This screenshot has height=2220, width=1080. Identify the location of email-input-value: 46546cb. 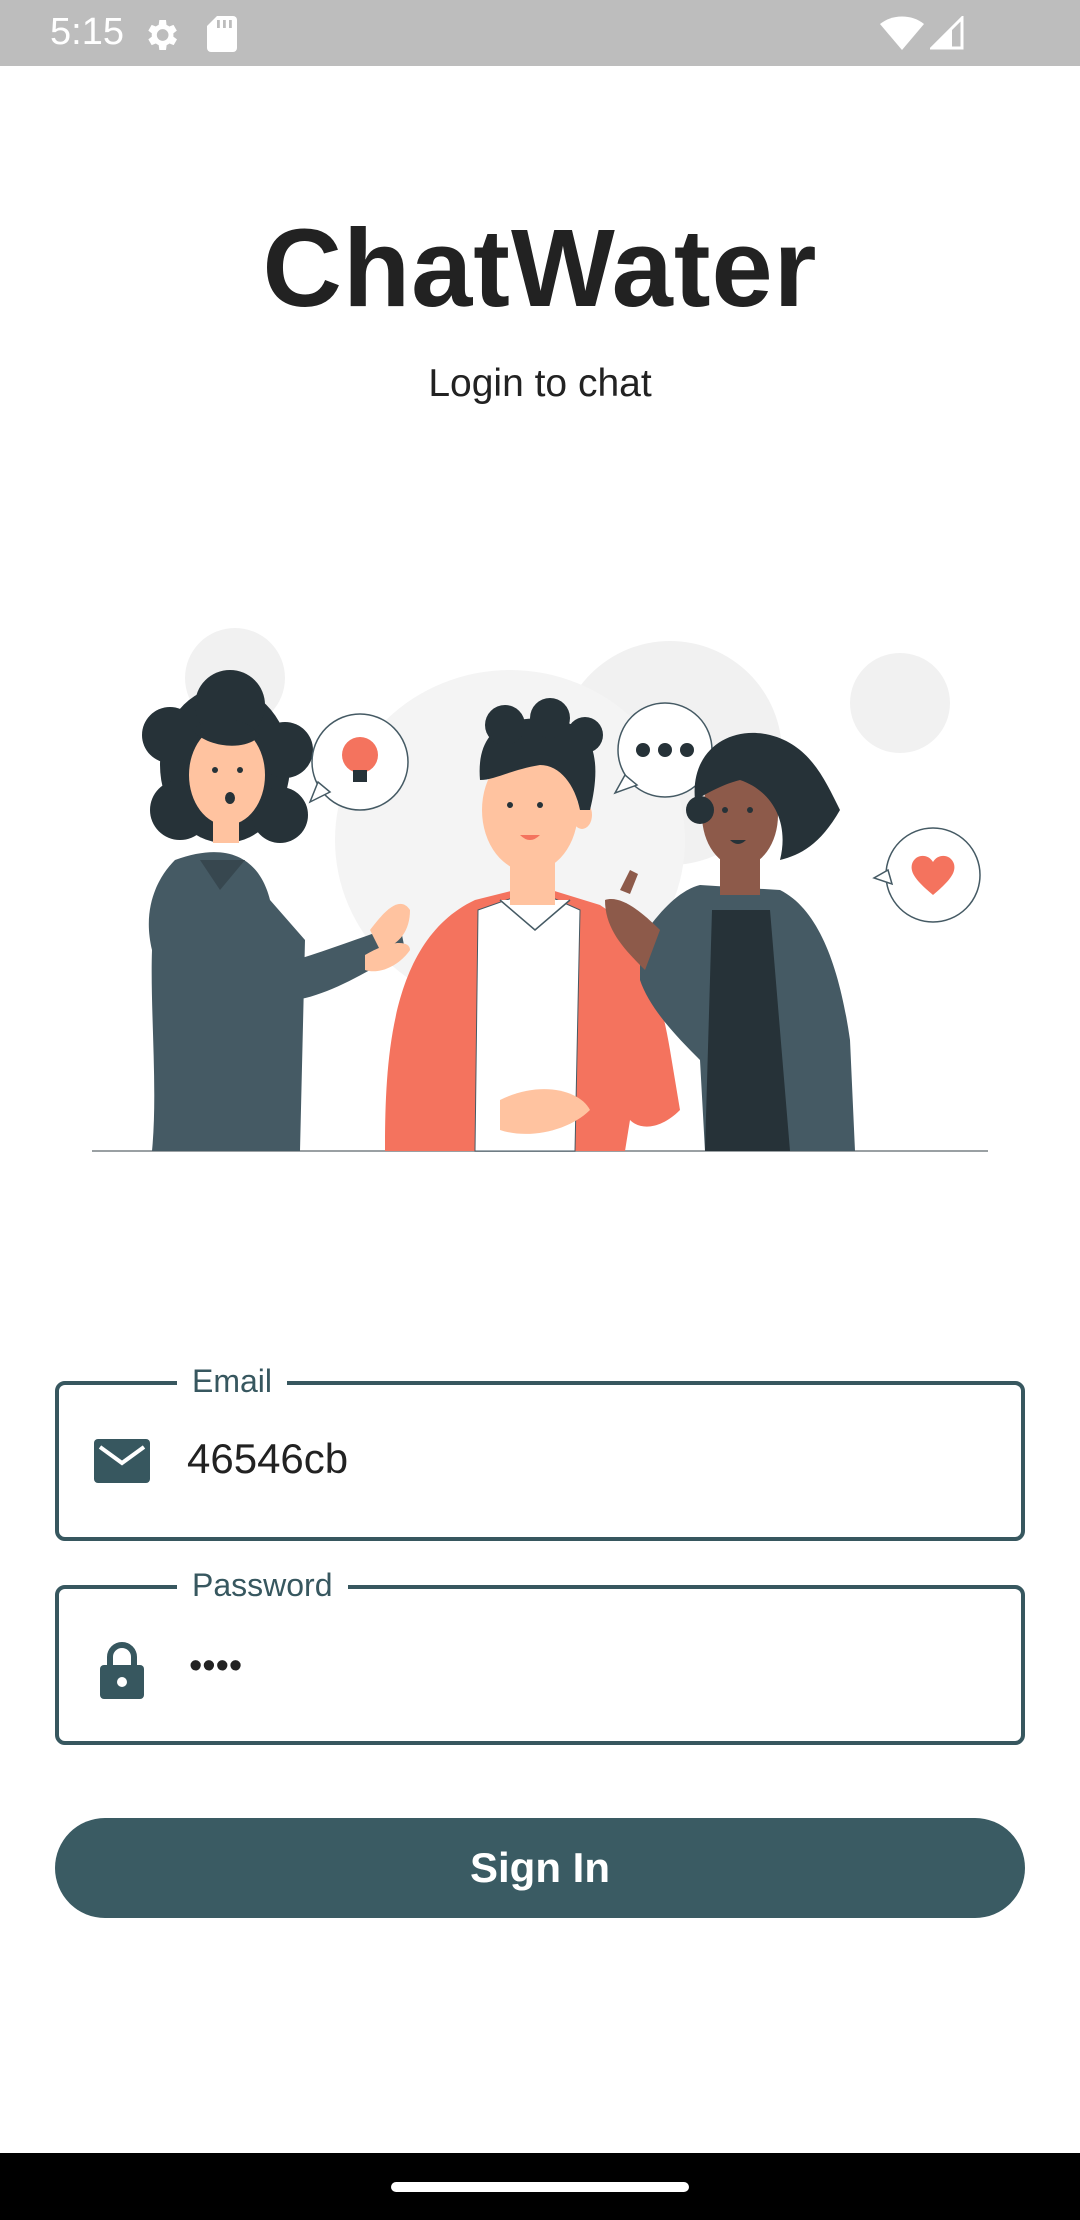
(587, 1459).